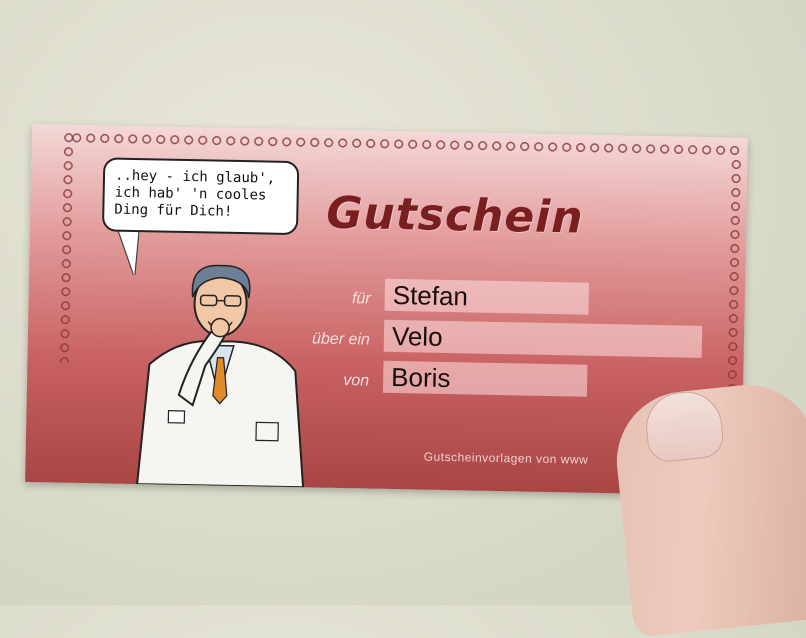 Image resolution: width=806 pixels, height=638 pixels. Describe the element at coordinates (200, 212) in the screenshot. I see `speech-bubble-line-3: Ding für Dich!` at that location.